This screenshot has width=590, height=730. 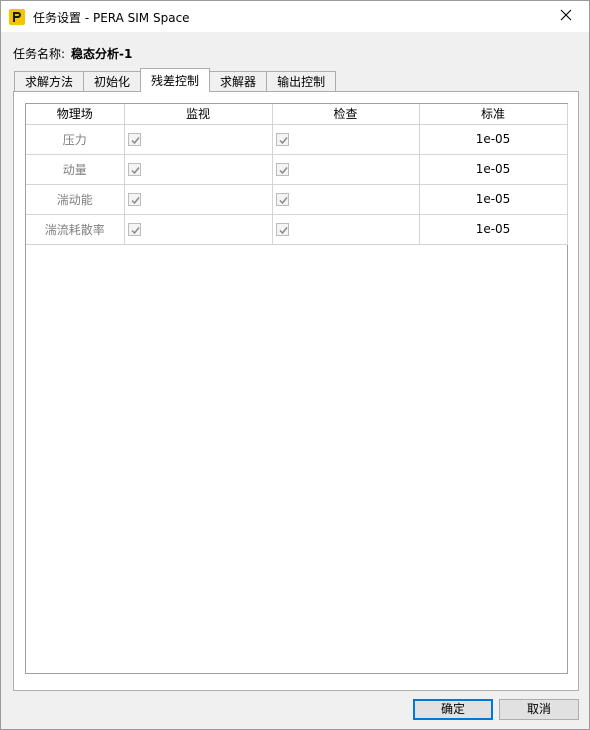 I want to click on header-criterion: 标准, so click(x=493, y=114).